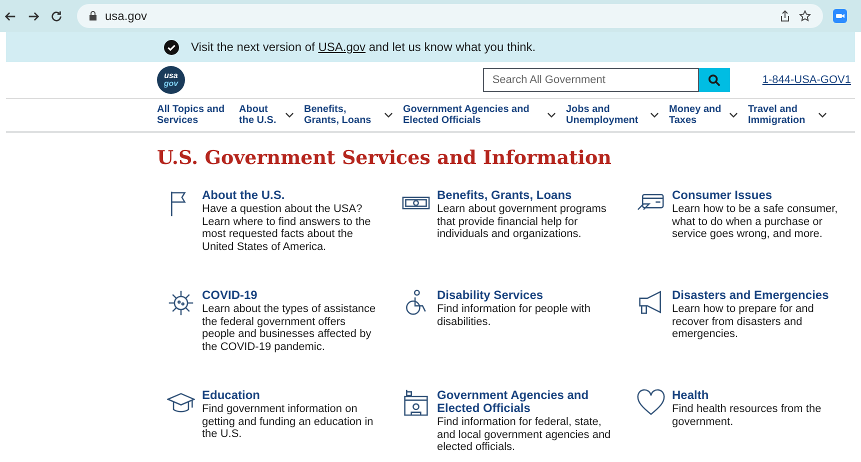  Describe the element at coordinates (525, 195) in the screenshot. I see `topic-link: Benefits, Grants, Loans` at that location.